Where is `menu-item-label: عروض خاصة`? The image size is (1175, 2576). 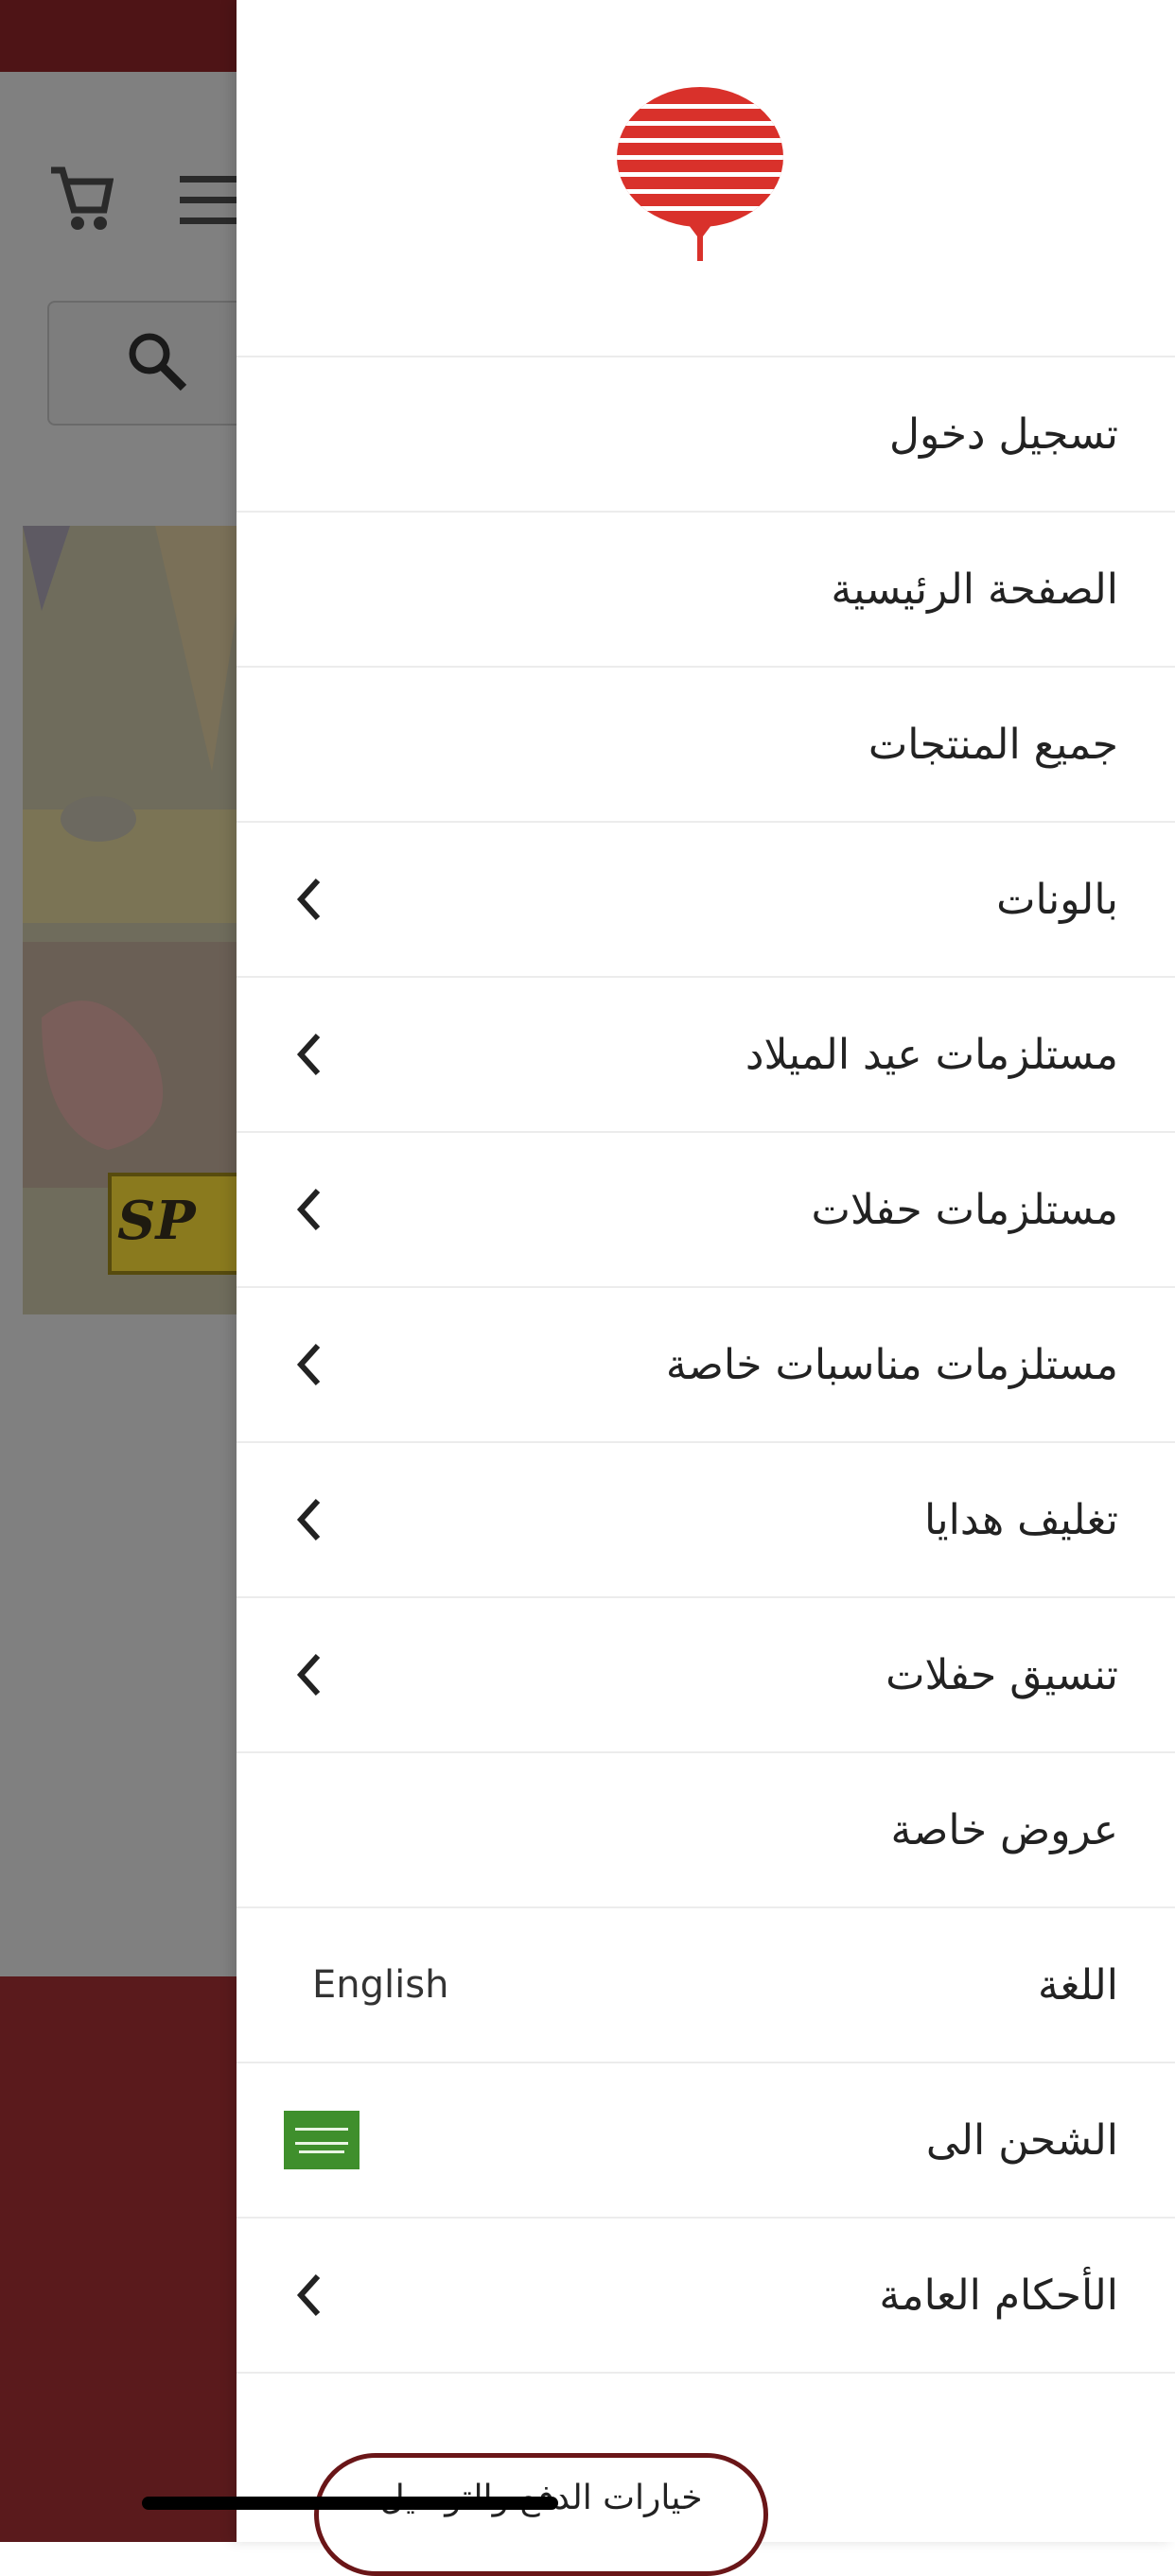 menu-item-label: عروض خاصة is located at coordinates (1004, 1829).